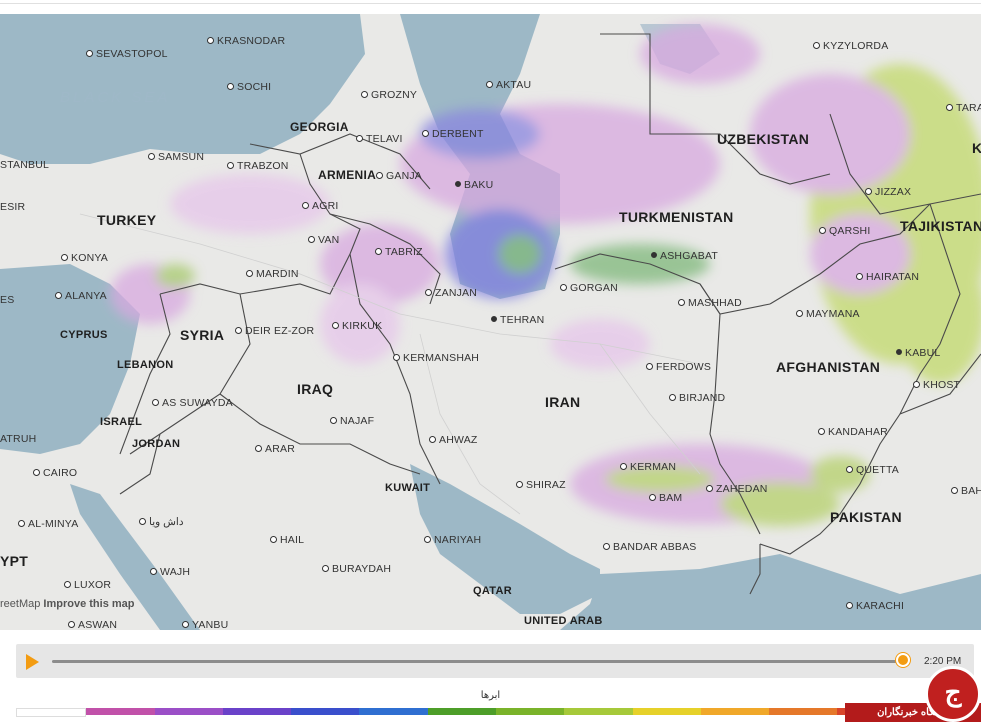 Image resolution: width=981 pixels, height=722 pixels. I want to click on city-label: BIRJAND, so click(697, 398).